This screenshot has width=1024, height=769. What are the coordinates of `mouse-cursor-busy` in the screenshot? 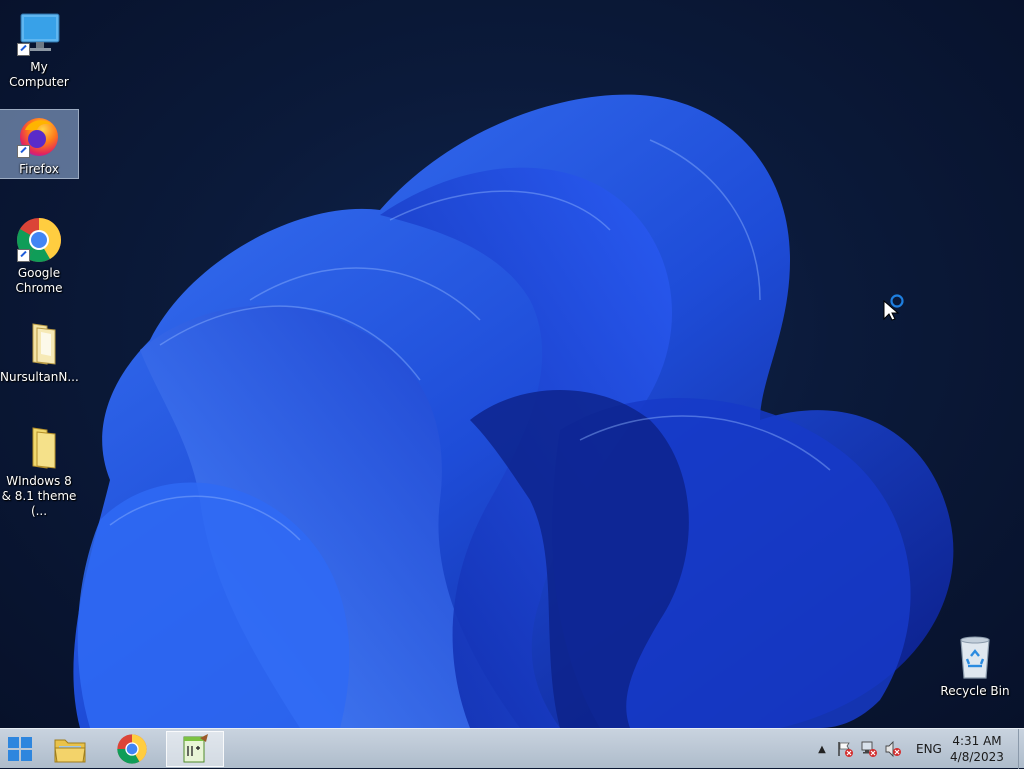 It's located at (896, 307).